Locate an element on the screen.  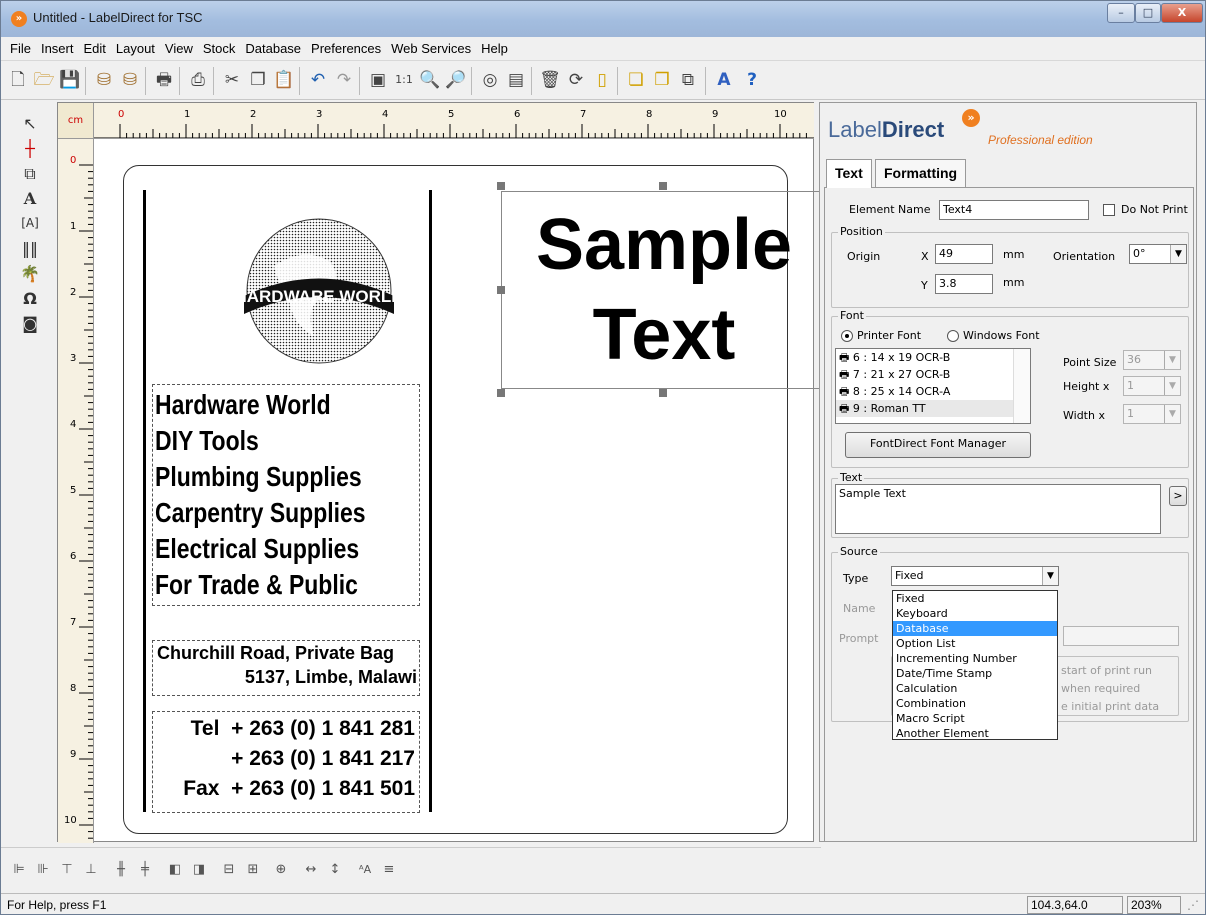
source-option: Combination is located at coordinates (975, 703).